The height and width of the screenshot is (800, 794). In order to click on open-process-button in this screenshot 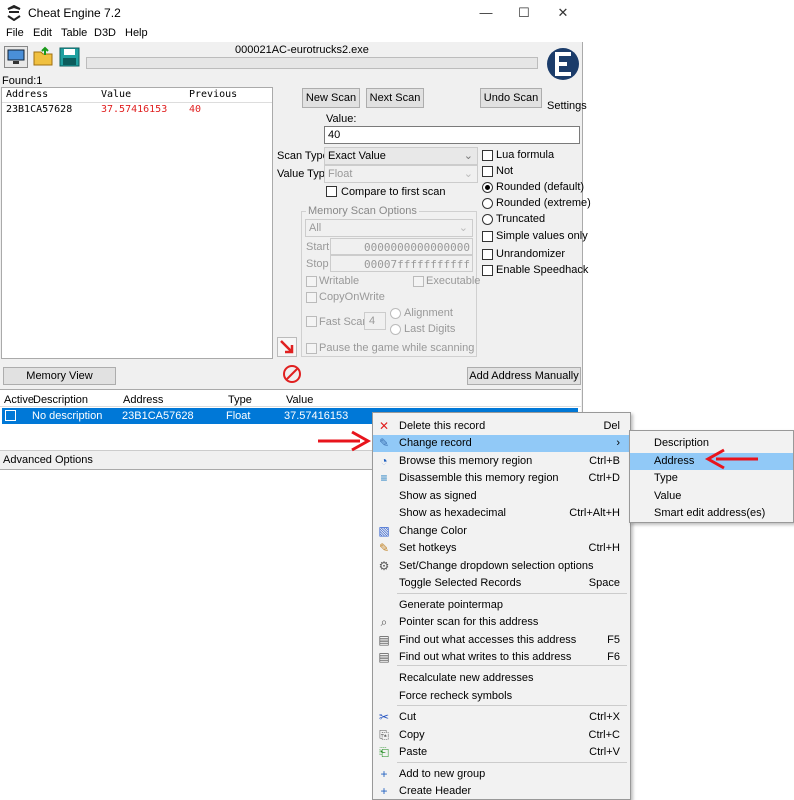, I will do `click(16, 57)`.